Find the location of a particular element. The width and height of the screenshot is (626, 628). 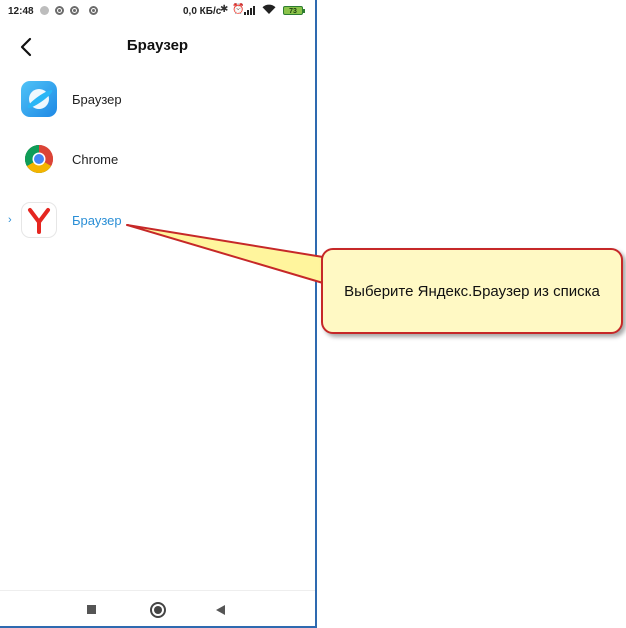

app-header: Браузер is located at coordinates (157, 47).